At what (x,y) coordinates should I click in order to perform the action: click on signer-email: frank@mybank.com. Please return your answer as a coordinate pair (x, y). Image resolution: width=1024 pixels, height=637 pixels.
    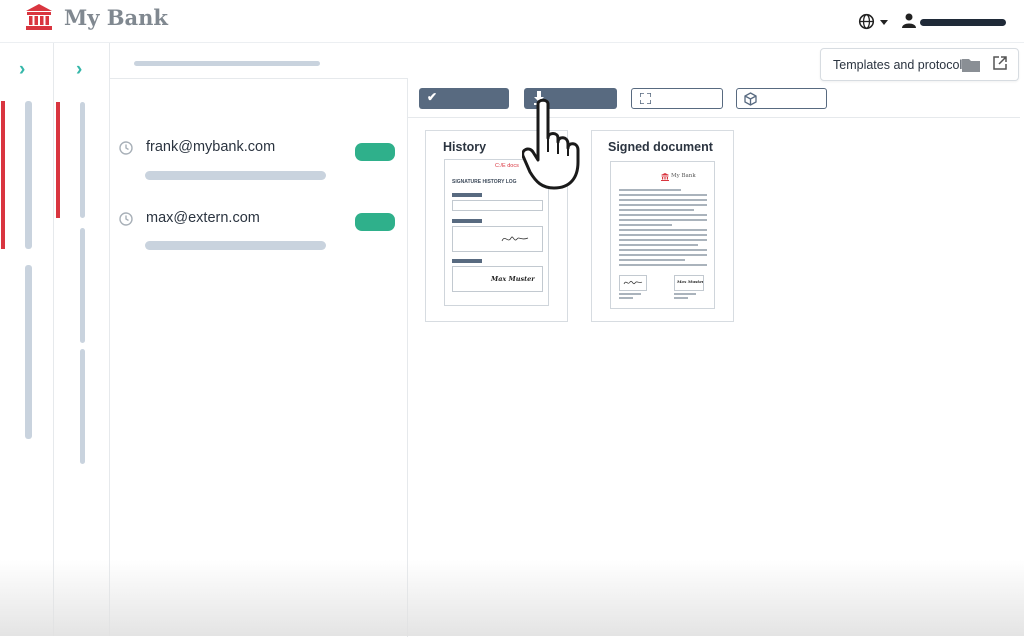
    Looking at the image, I should click on (211, 147).